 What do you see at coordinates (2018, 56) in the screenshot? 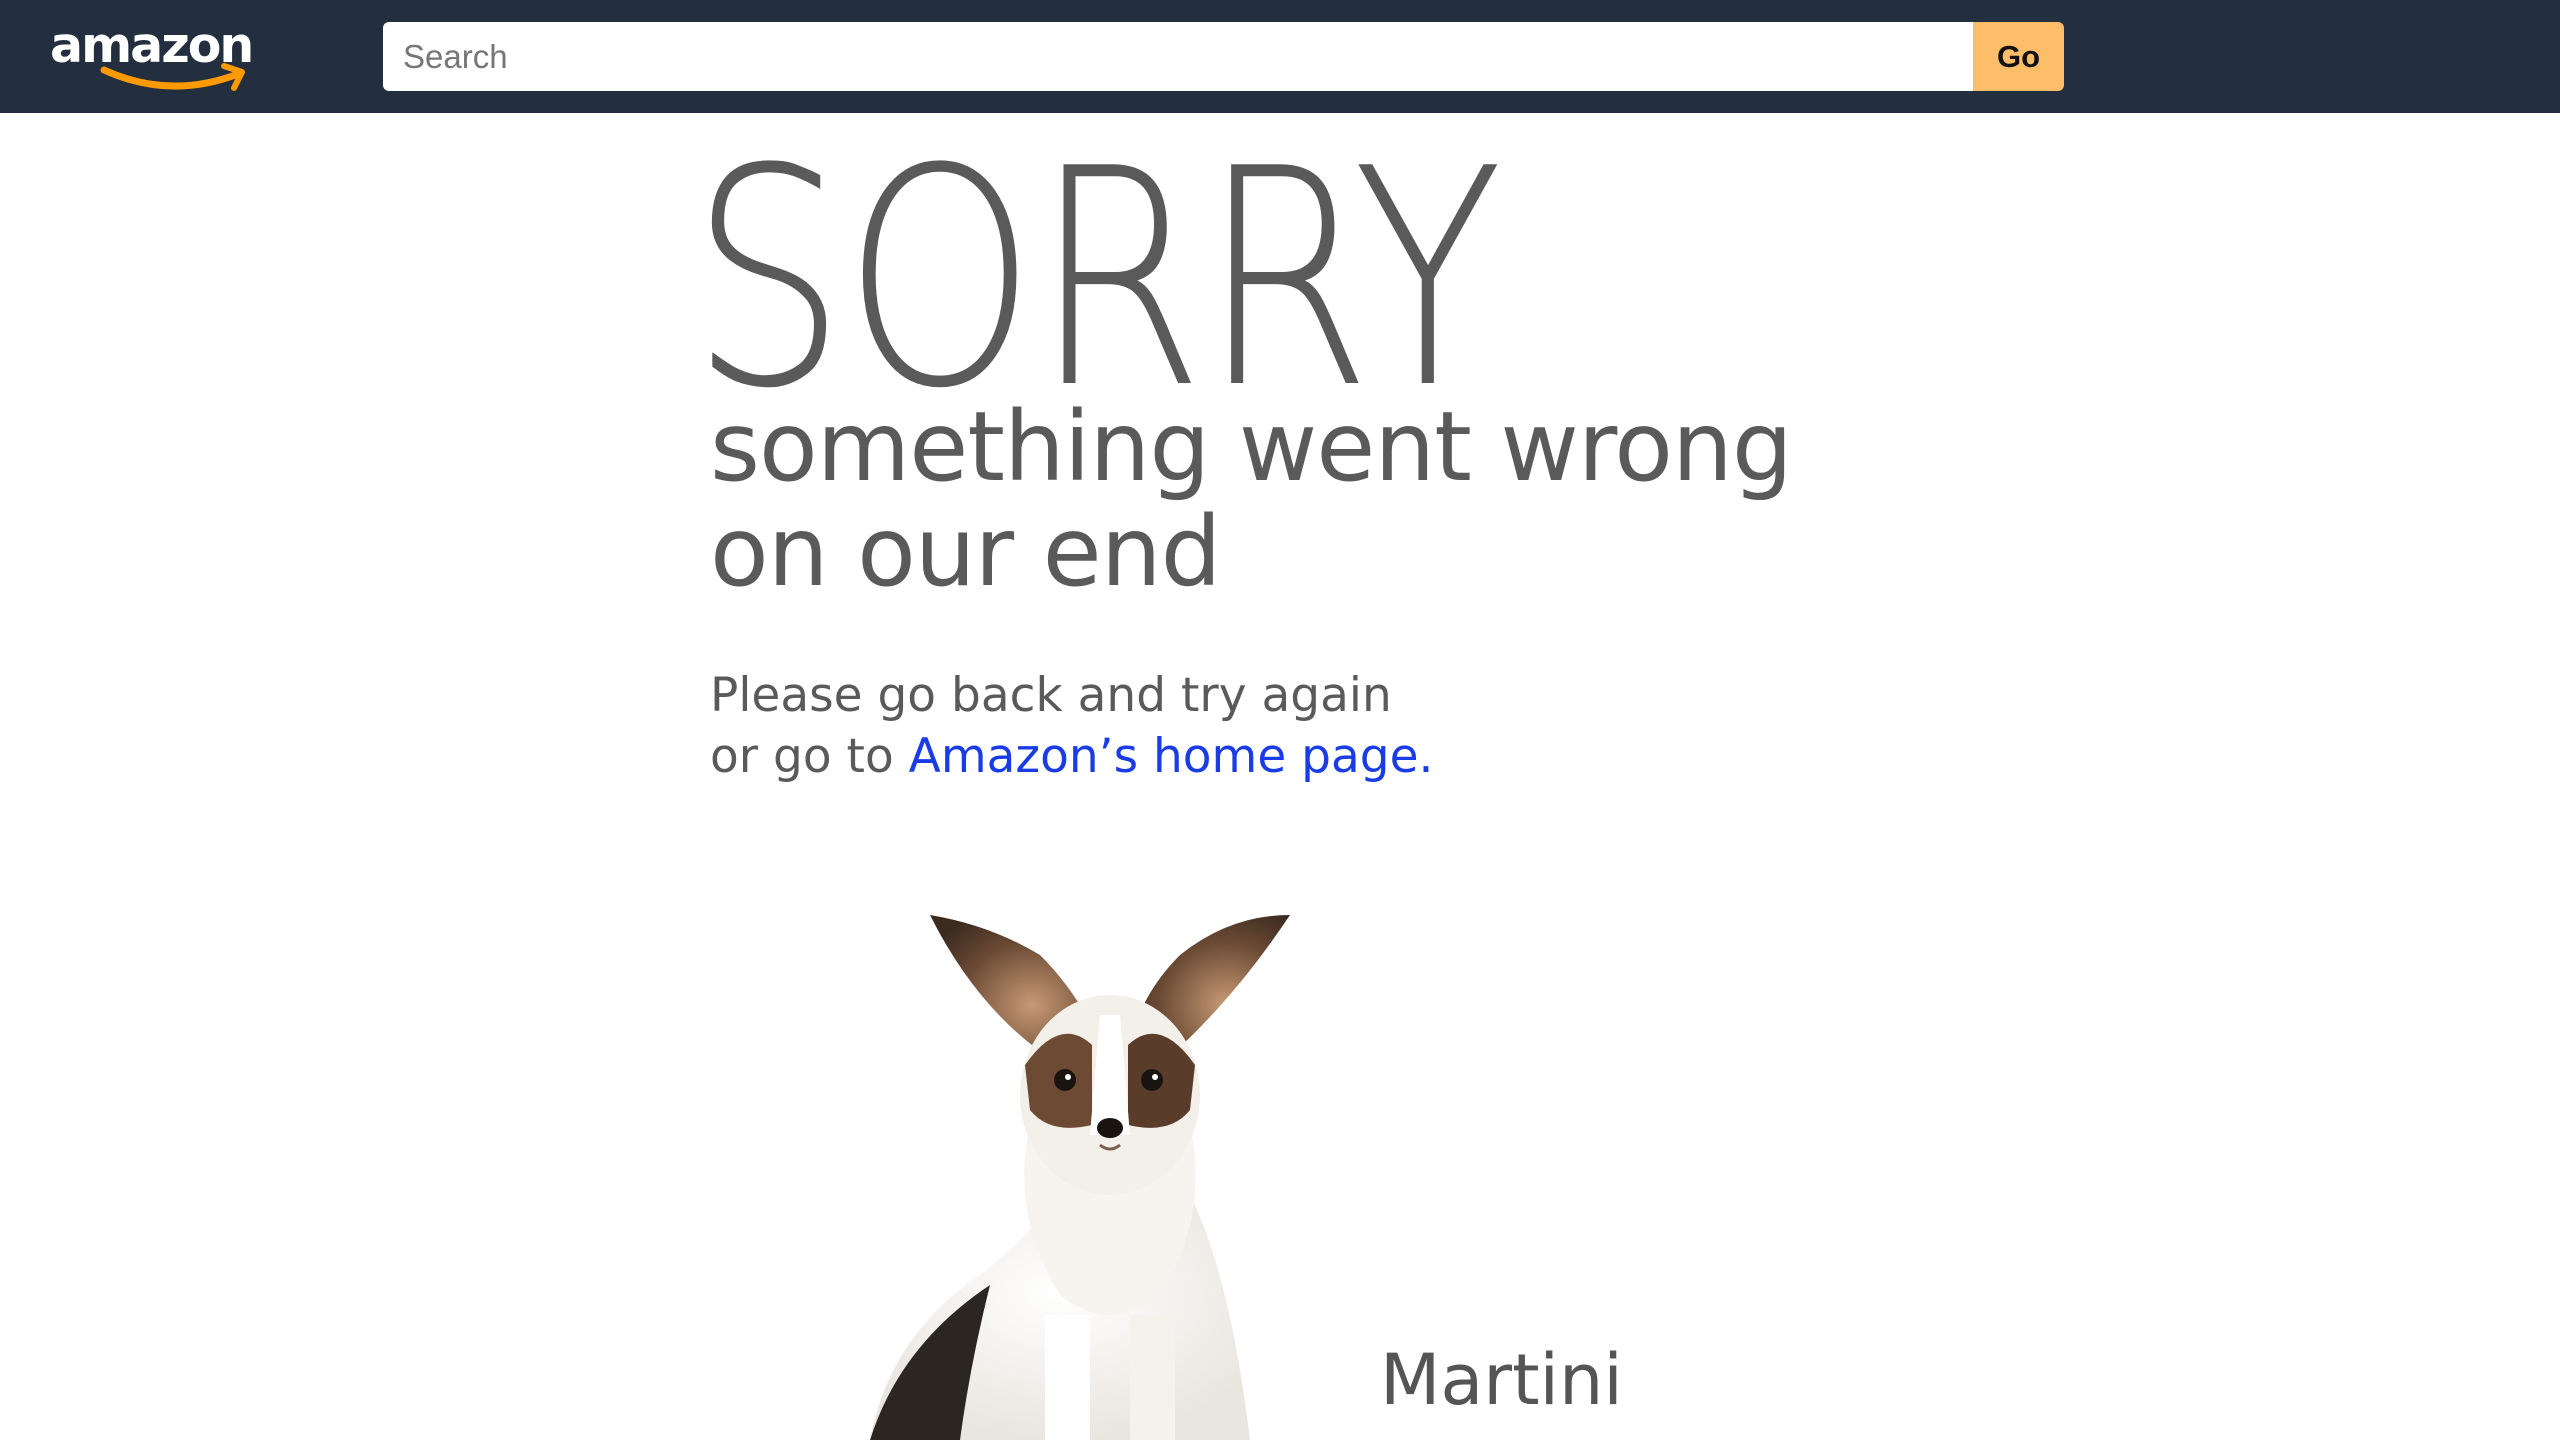
I see `go-button: Go` at bounding box center [2018, 56].